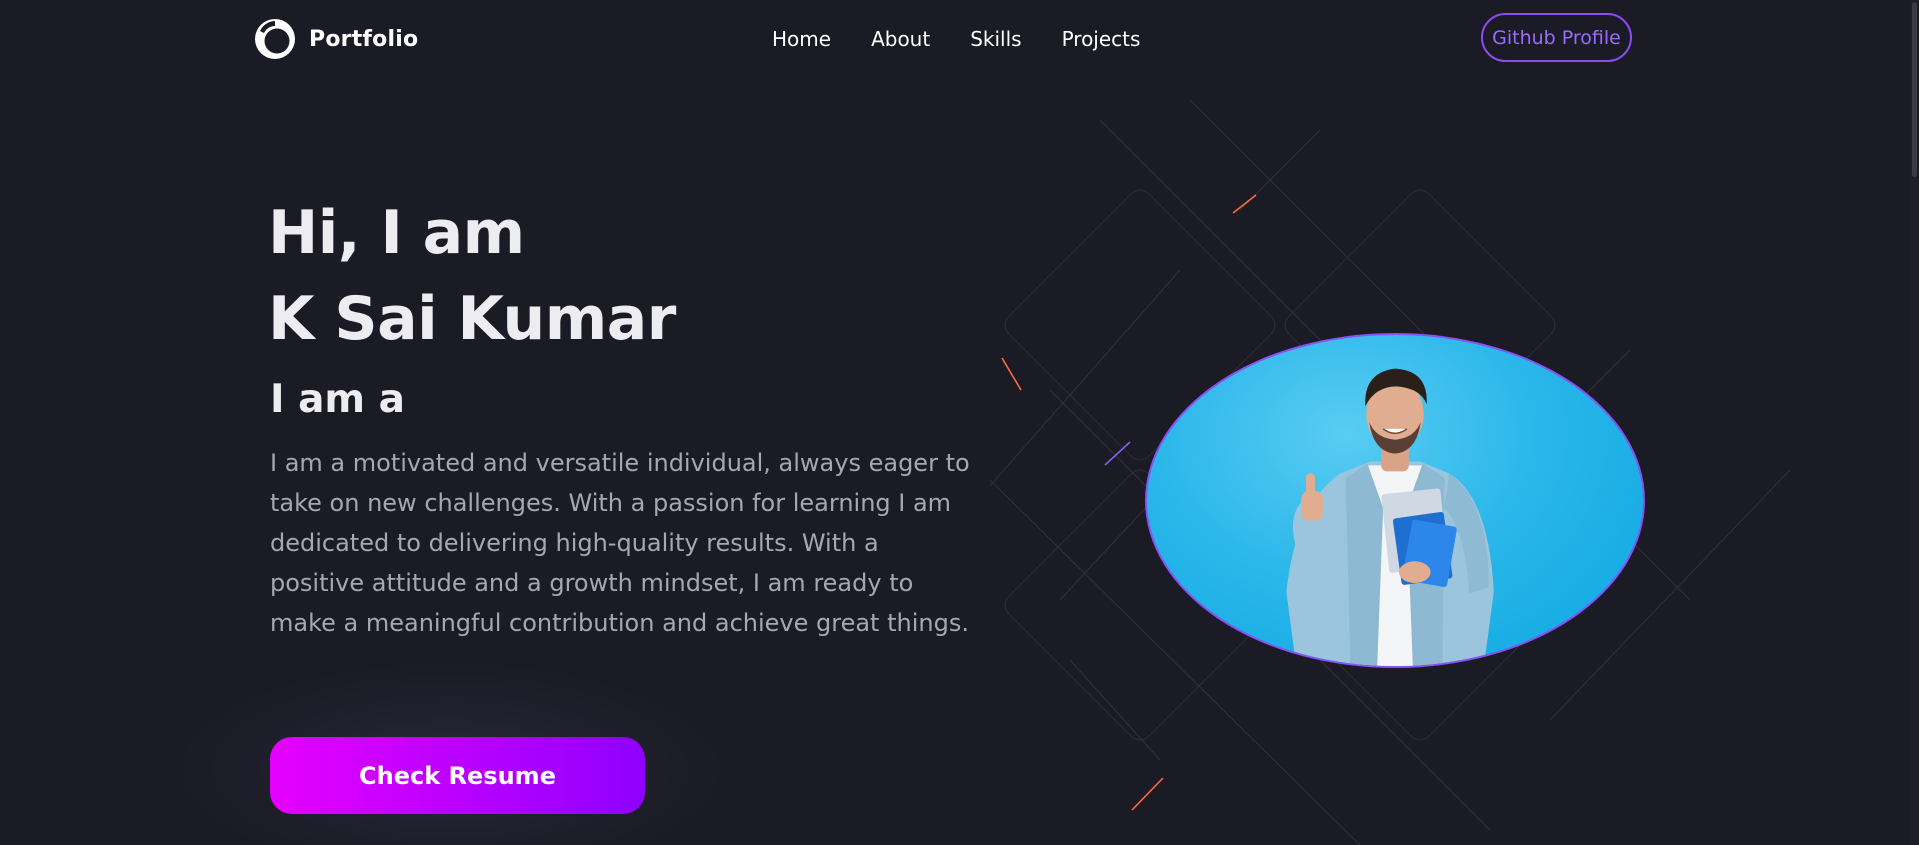 Image resolution: width=1919 pixels, height=845 pixels. I want to click on brand: Portfolio, so click(335, 39).